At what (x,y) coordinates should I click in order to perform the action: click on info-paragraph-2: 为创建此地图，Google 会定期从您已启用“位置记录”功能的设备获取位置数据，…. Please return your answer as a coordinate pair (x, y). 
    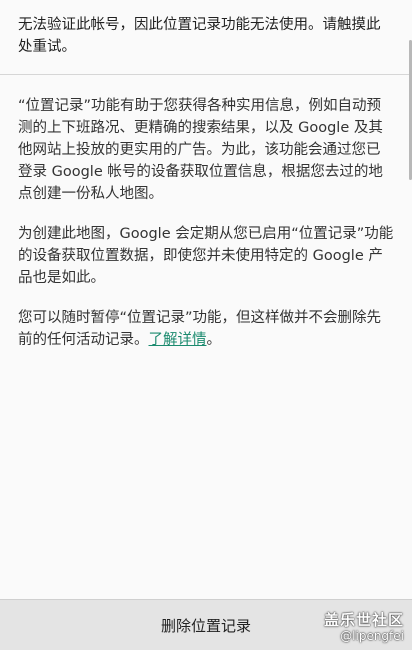
    Looking at the image, I should click on (206, 256).